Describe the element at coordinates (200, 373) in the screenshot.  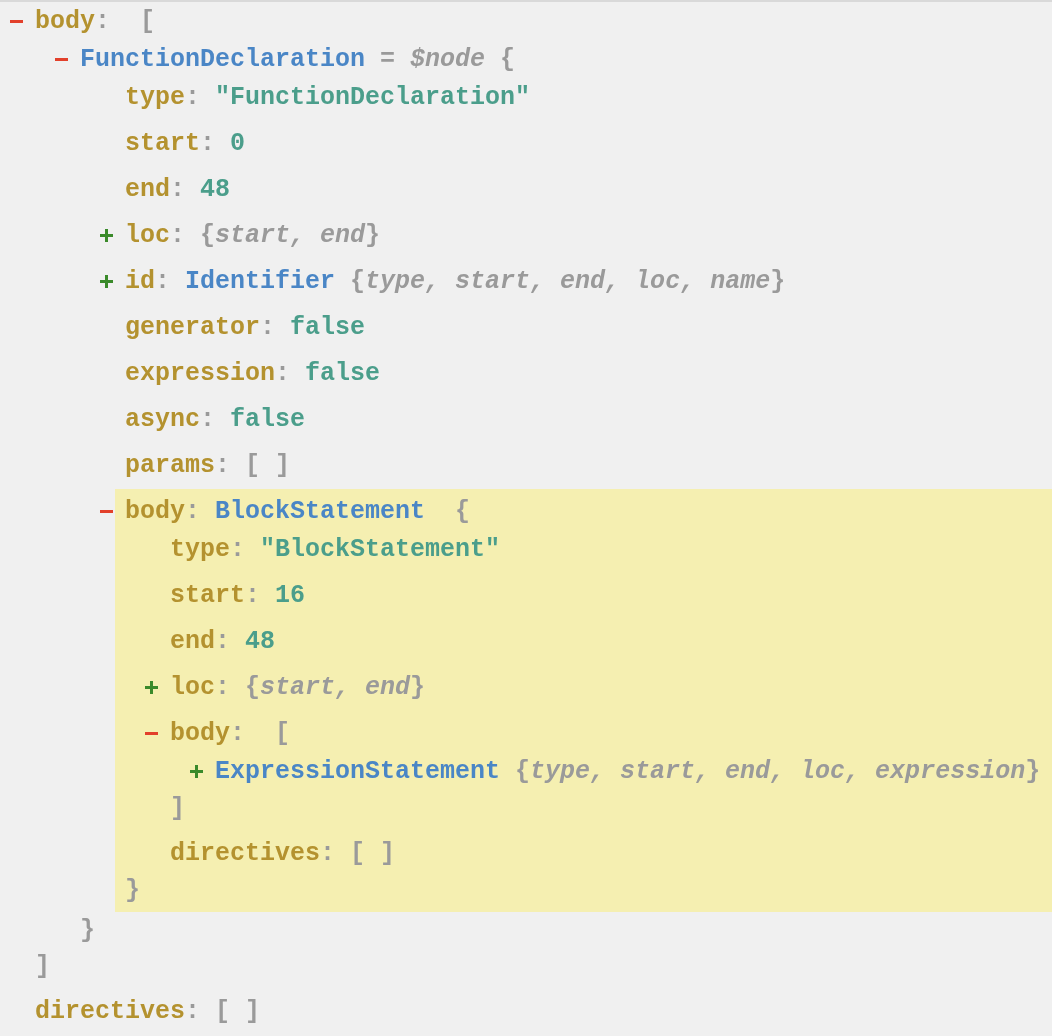
I see `property-key: expression` at that location.